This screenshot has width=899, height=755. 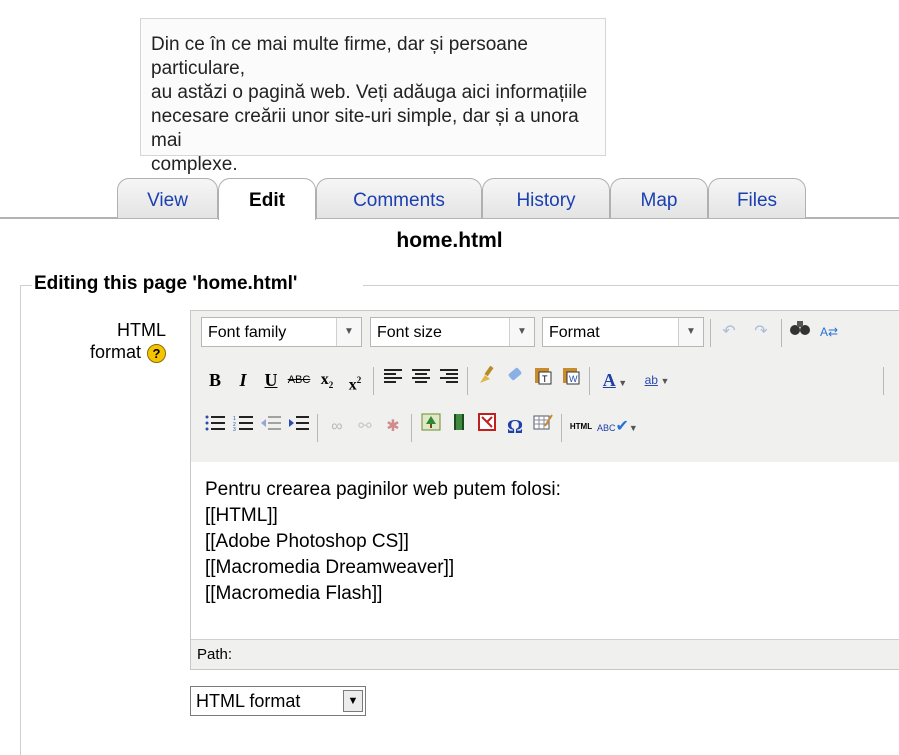 I want to click on table-icon, so click(x=543, y=427).